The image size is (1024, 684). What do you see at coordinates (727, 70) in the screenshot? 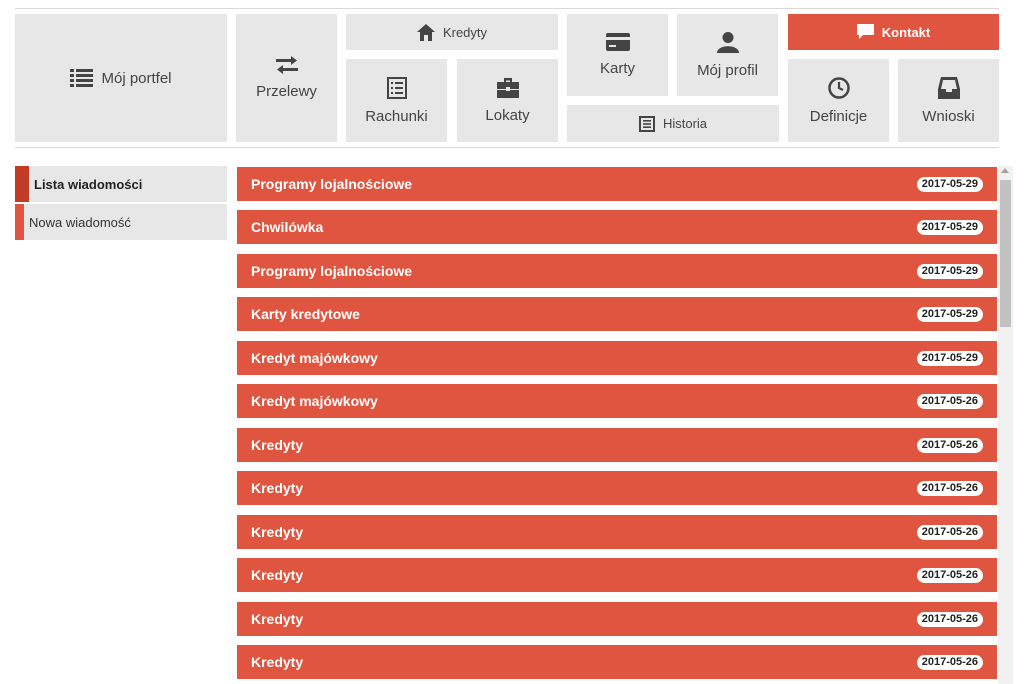
I see `nav-label: Mój profil` at bounding box center [727, 70].